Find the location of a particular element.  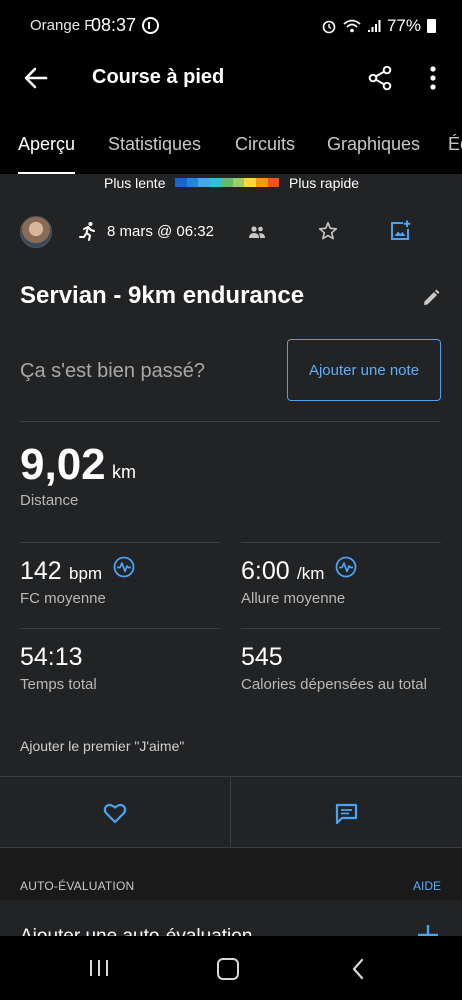

pace-legend: Plus lente Plus rapide is located at coordinates (231, 185).